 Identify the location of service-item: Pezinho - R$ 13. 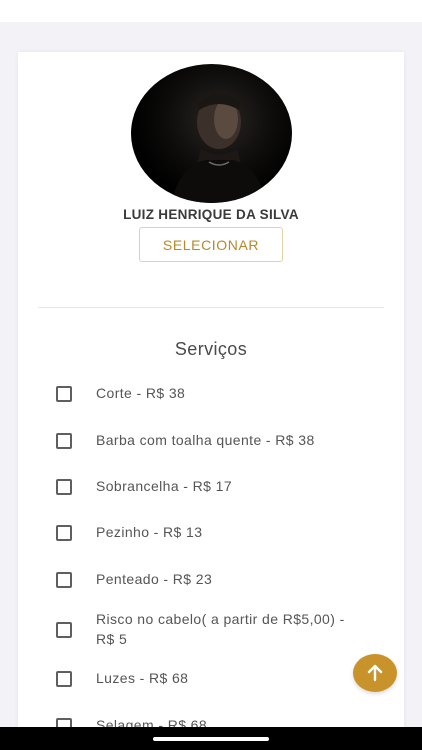
(216, 532).